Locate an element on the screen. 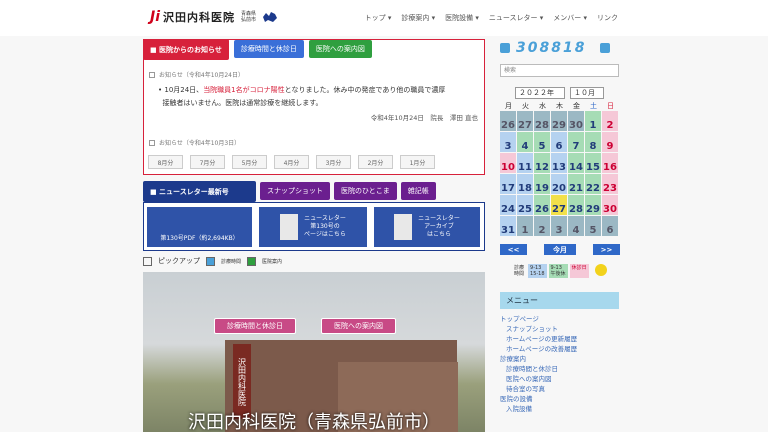  refresh-icon is located at coordinates (605, 48).